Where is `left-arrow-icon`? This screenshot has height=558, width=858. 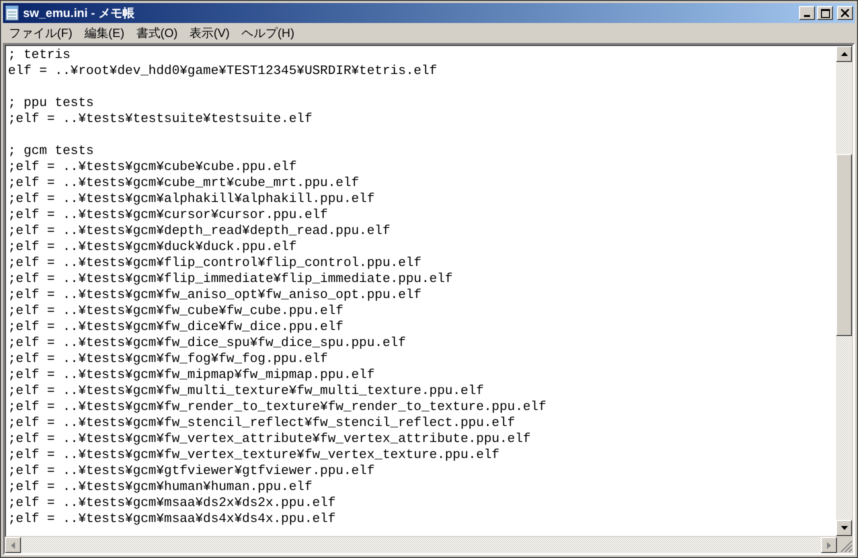 left-arrow-icon is located at coordinates (13, 545).